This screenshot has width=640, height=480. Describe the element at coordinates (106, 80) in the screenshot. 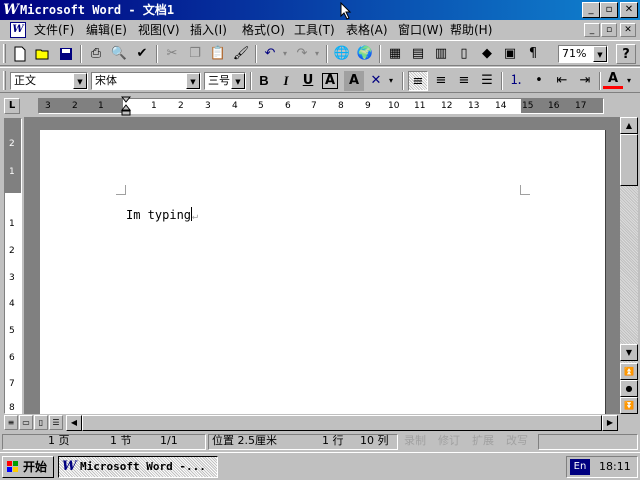

I see `font-value: 宋体` at that location.